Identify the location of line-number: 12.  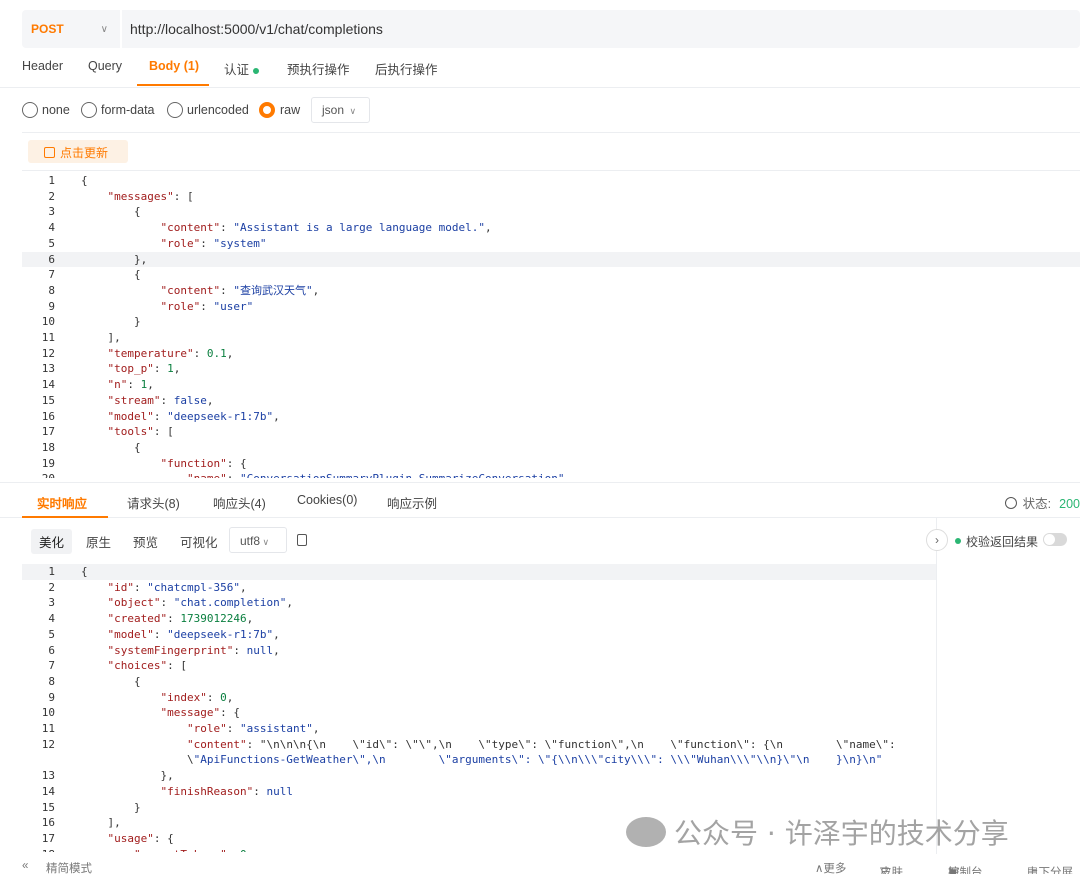
(48, 353).